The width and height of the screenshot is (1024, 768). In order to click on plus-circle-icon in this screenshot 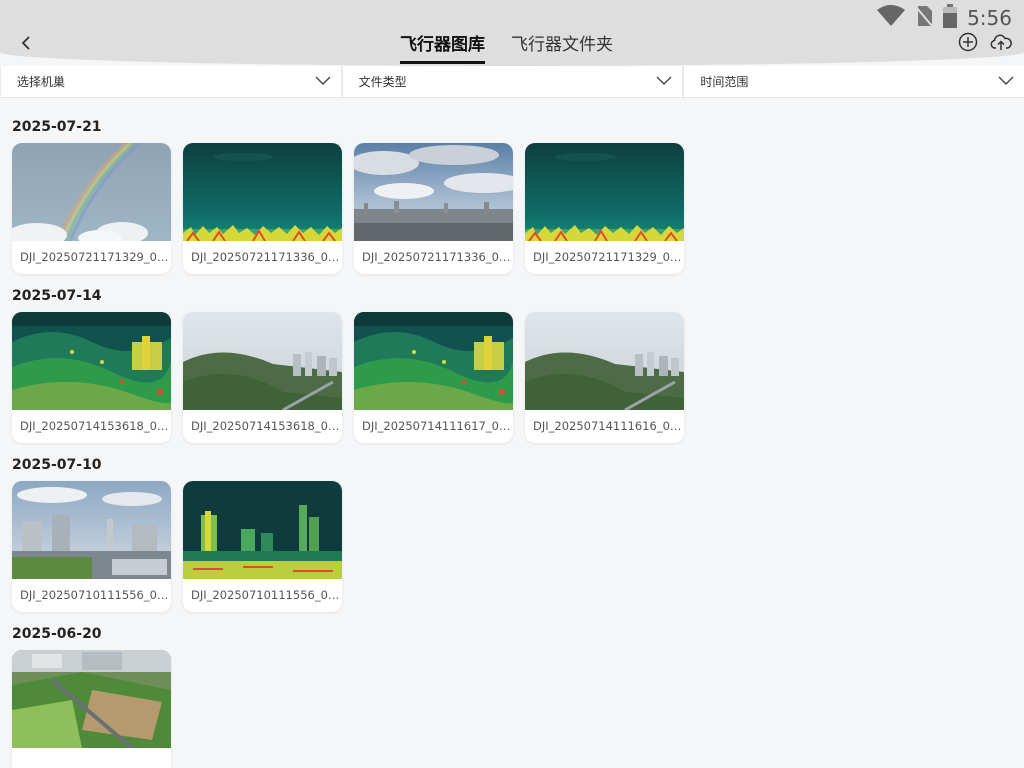, I will do `click(968, 44)`.